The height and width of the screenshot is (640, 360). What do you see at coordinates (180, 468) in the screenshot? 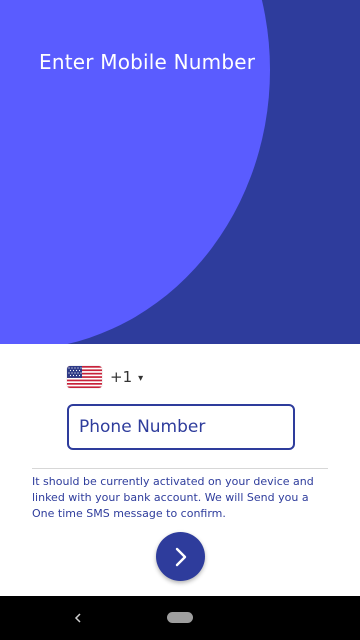
I see `divider` at bounding box center [180, 468].